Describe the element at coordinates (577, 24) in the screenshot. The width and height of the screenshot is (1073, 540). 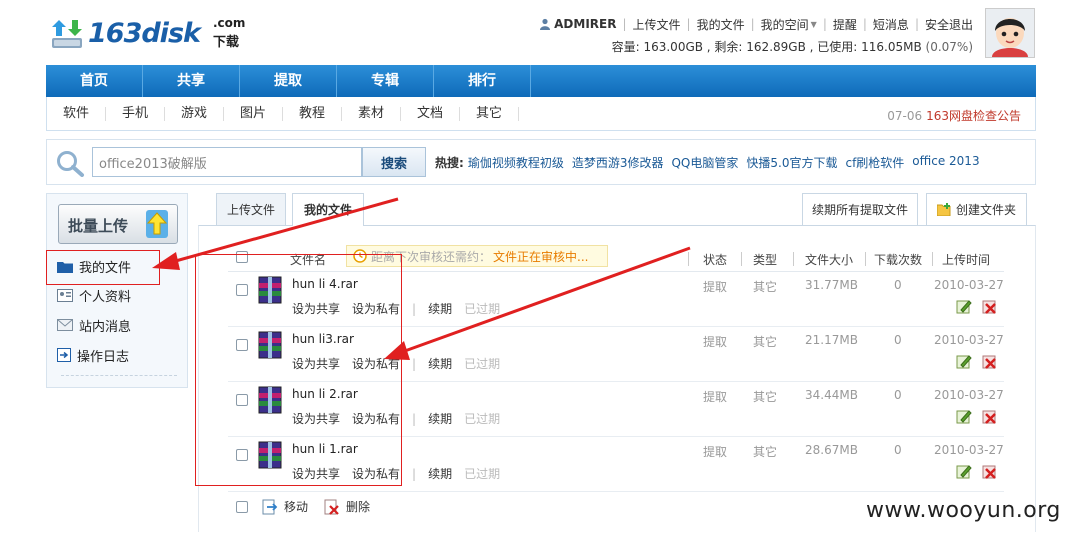
I see `user-name: ADMIRER` at that location.